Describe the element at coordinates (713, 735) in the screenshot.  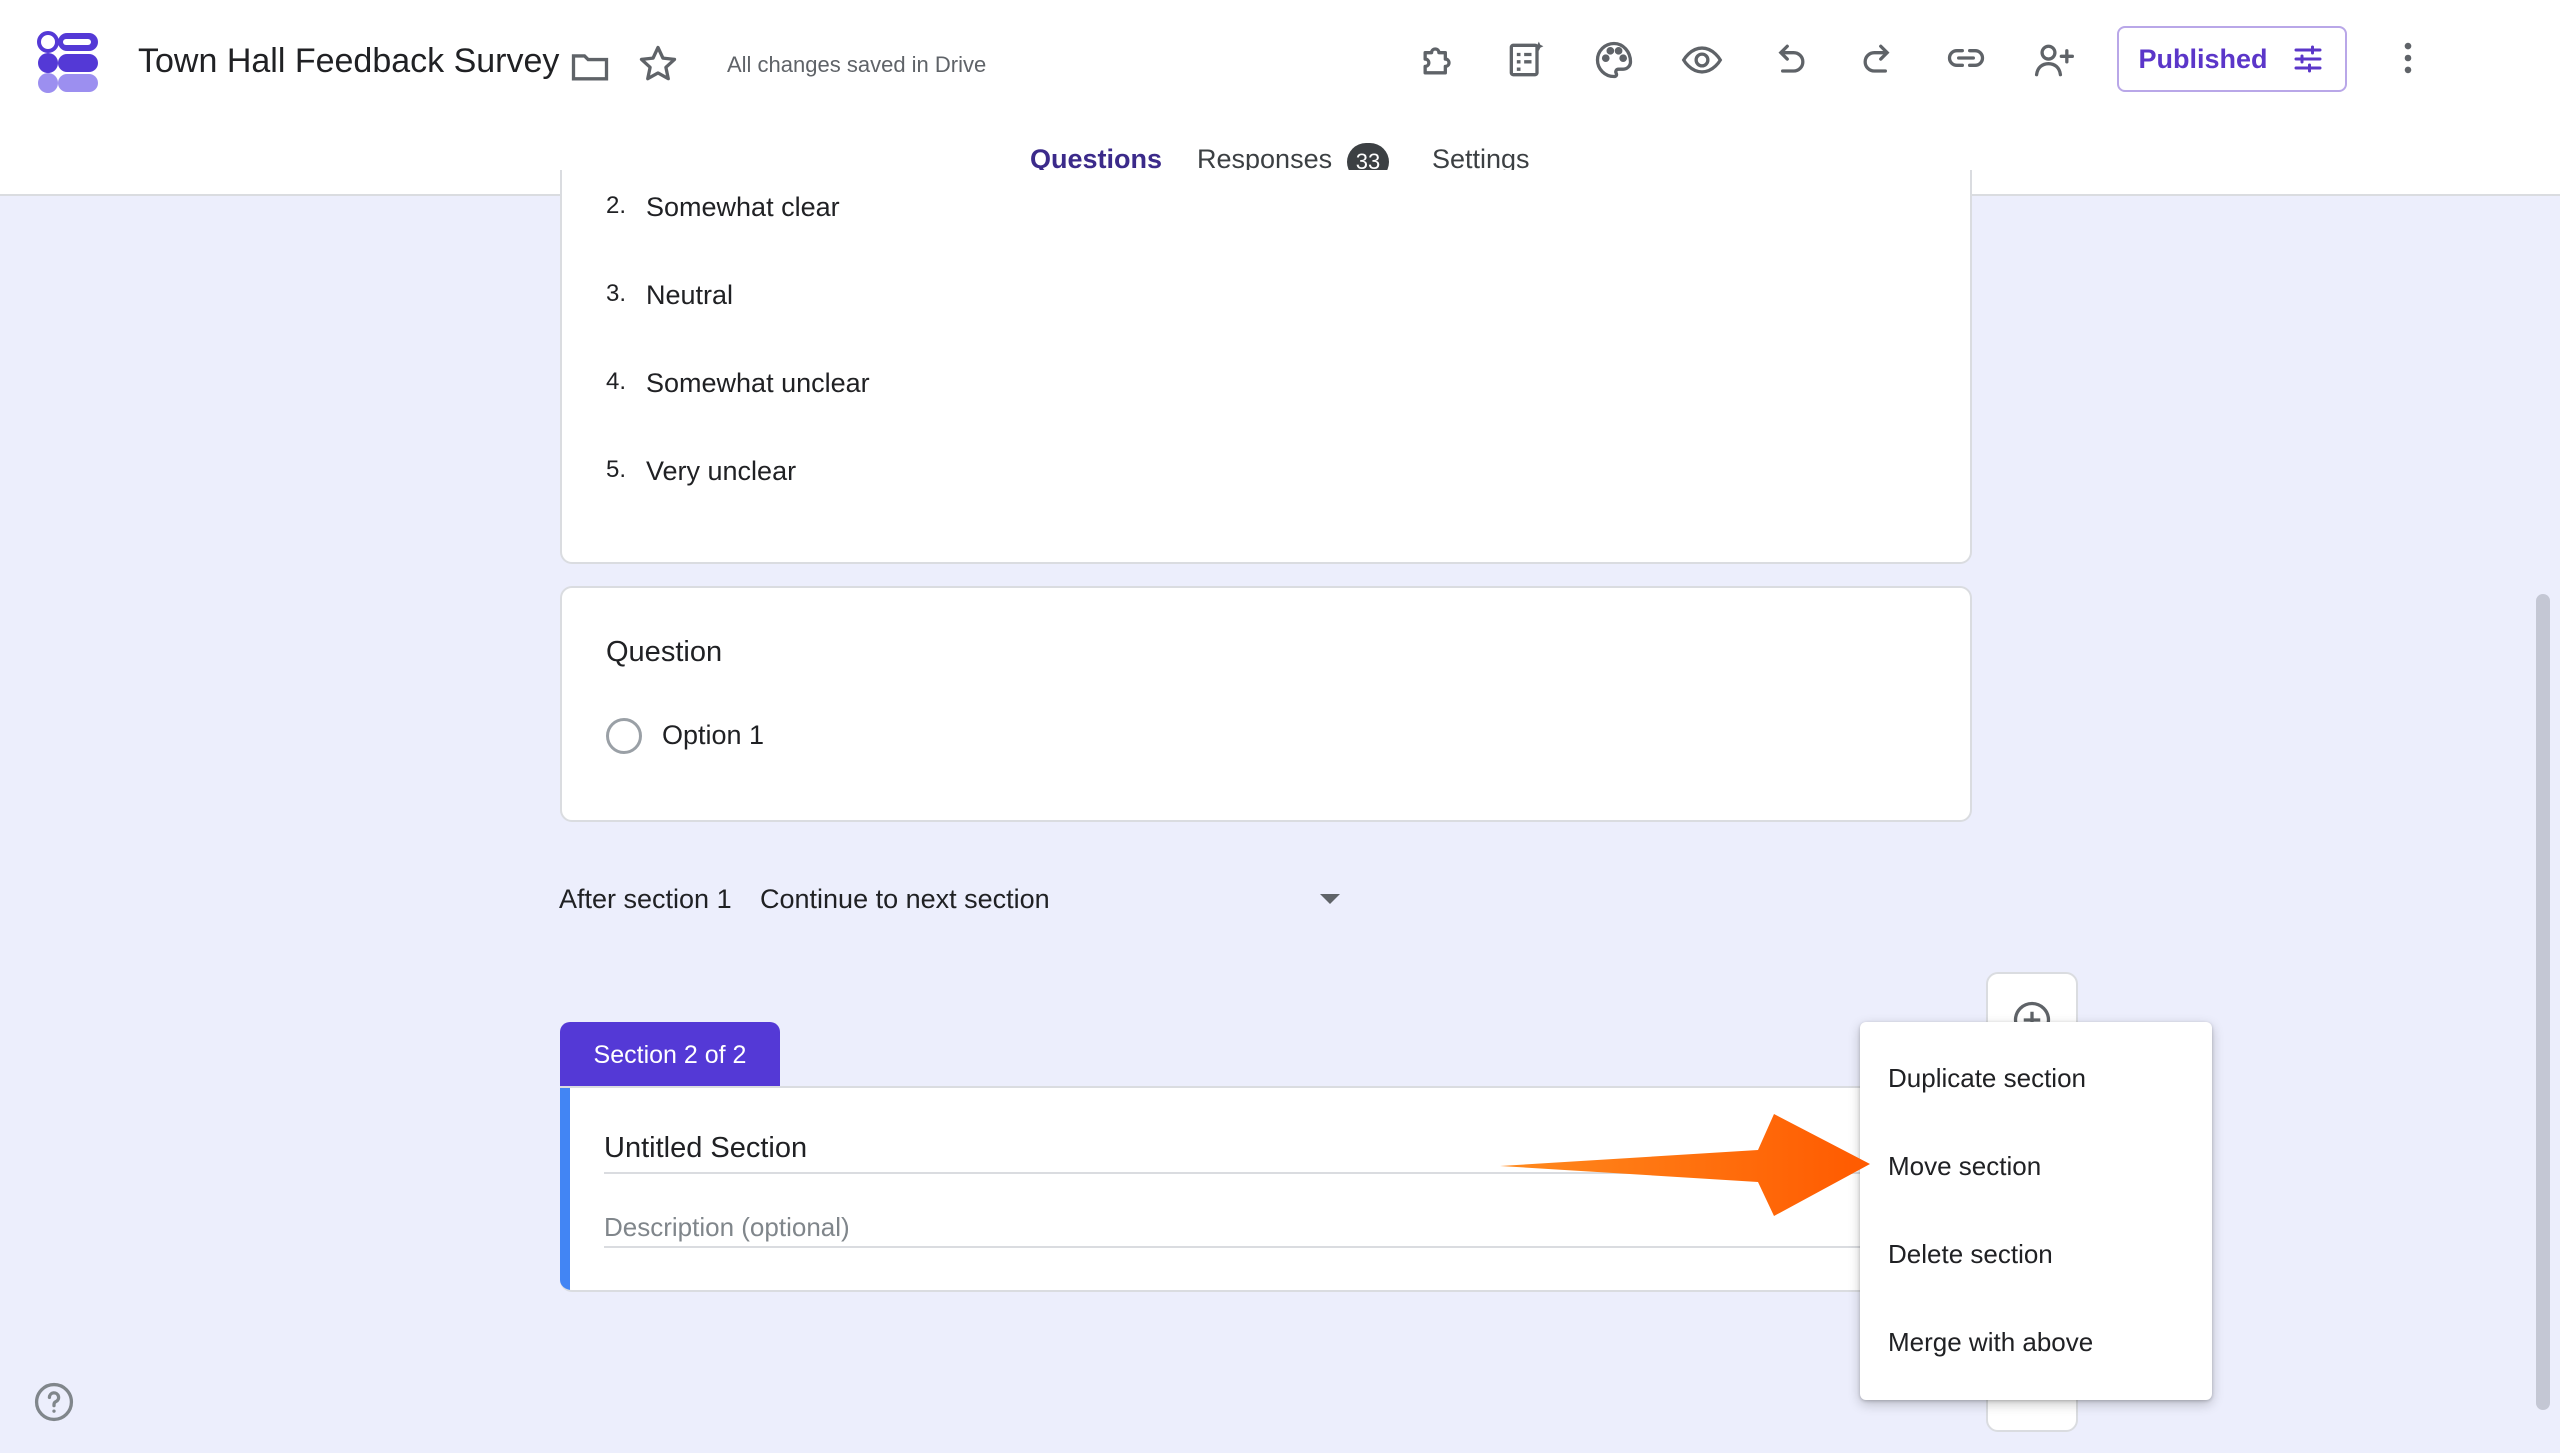
I see `option-label: Option 1` at that location.